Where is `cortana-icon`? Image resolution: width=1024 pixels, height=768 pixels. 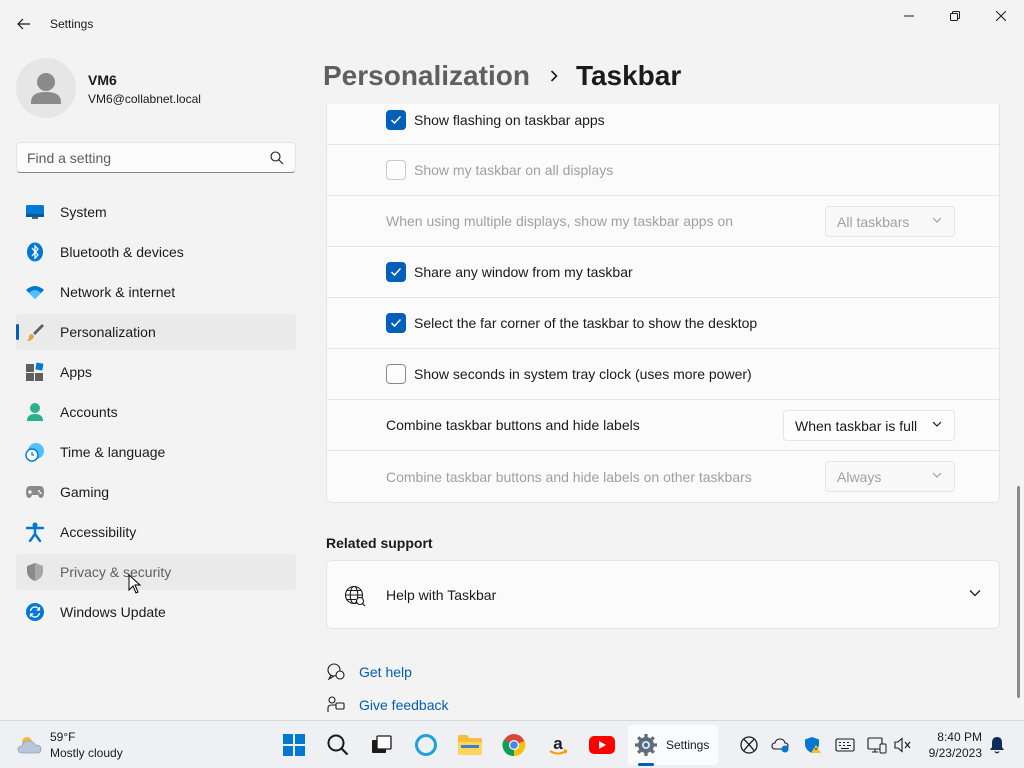 cortana-icon is located at coordinates (426, 745).